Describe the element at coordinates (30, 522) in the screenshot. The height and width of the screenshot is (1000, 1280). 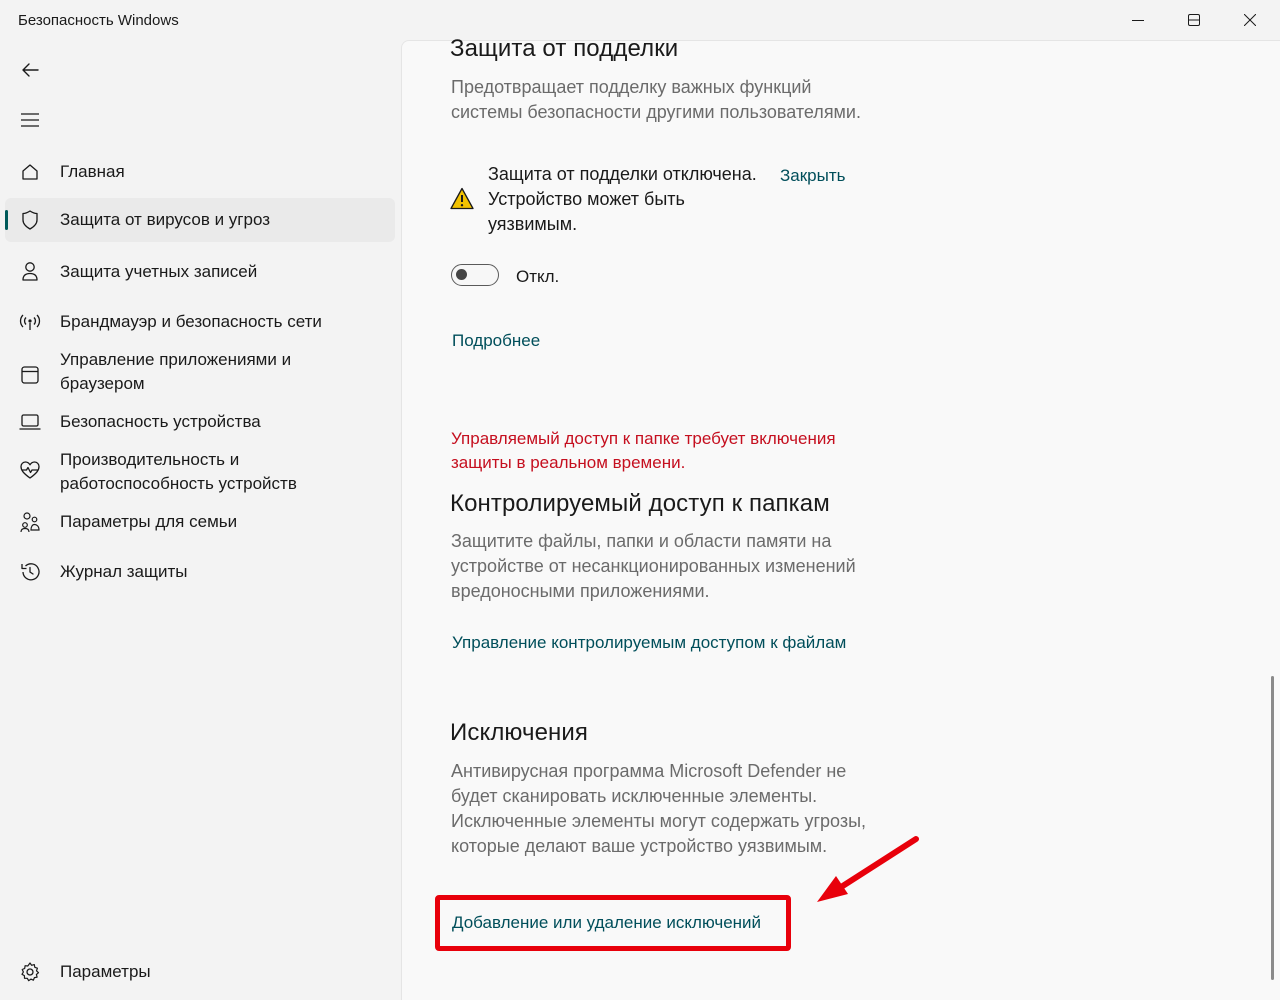
I see `family-icon` at that location.